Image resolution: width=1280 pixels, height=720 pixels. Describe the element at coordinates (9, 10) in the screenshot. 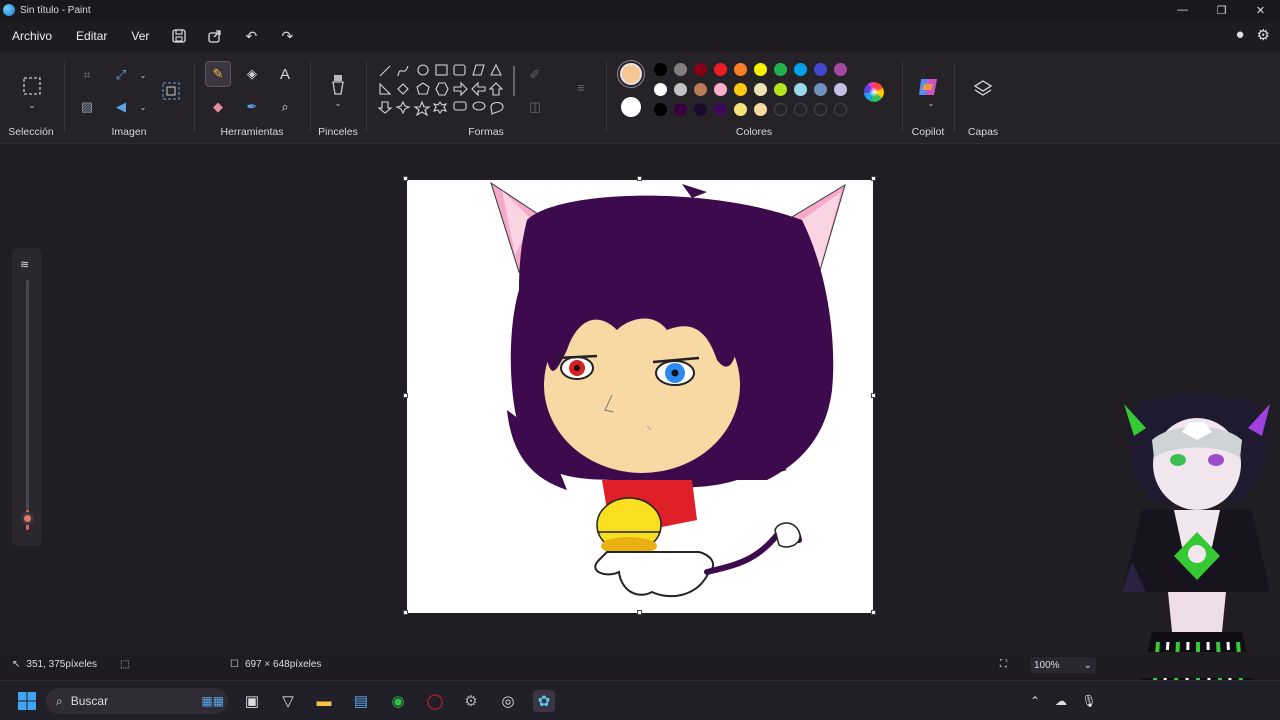

I see `paint-app-icon` at that location.